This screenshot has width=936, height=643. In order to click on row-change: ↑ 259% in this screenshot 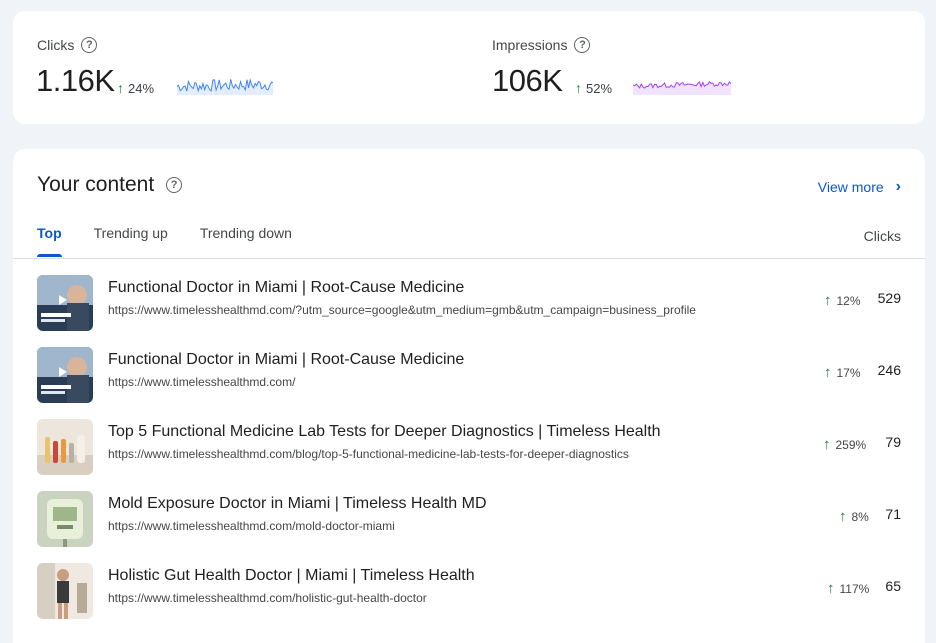, I will do `click(844, 444)`.